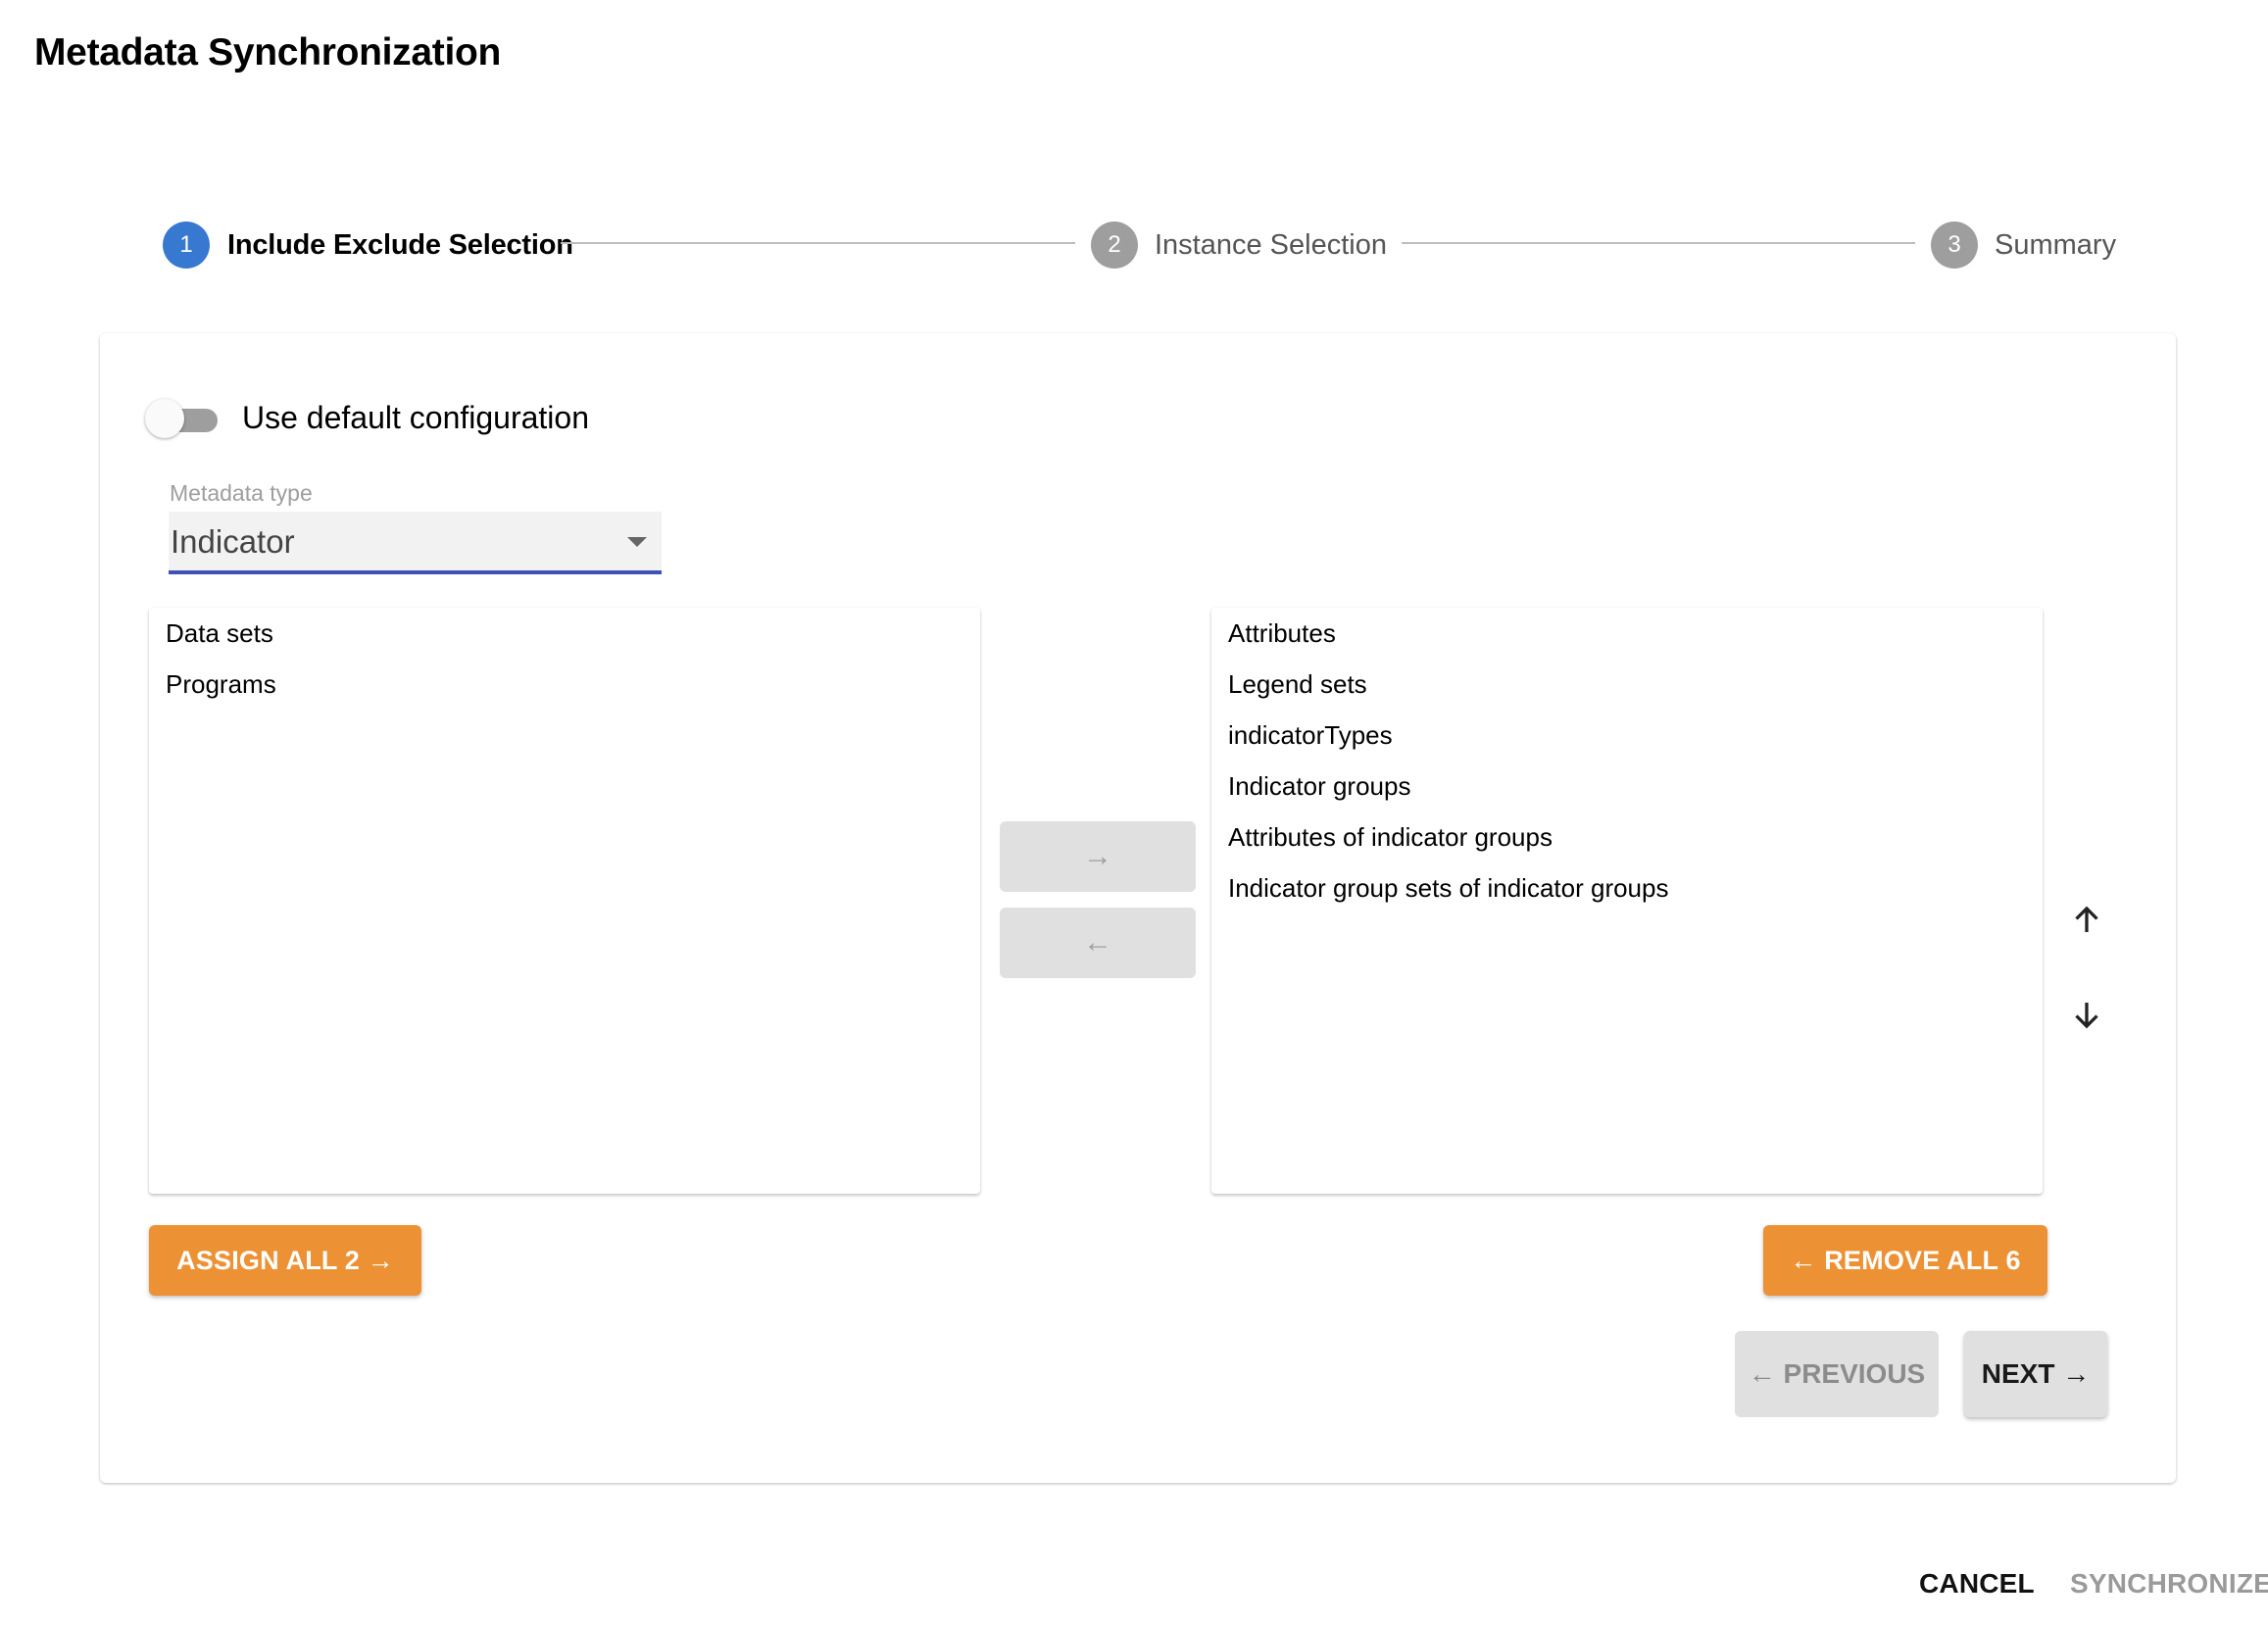 This screenshot has height=1625, width=2268. What do you see at coordinates (1627, 684) in the screenshot?
I see `list-item: Legend sets` at bounding box center [1627, 684].